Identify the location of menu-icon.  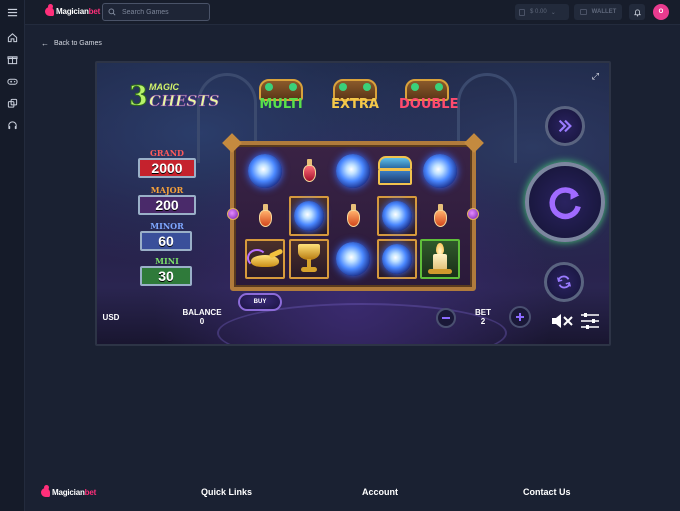
(12, 12).